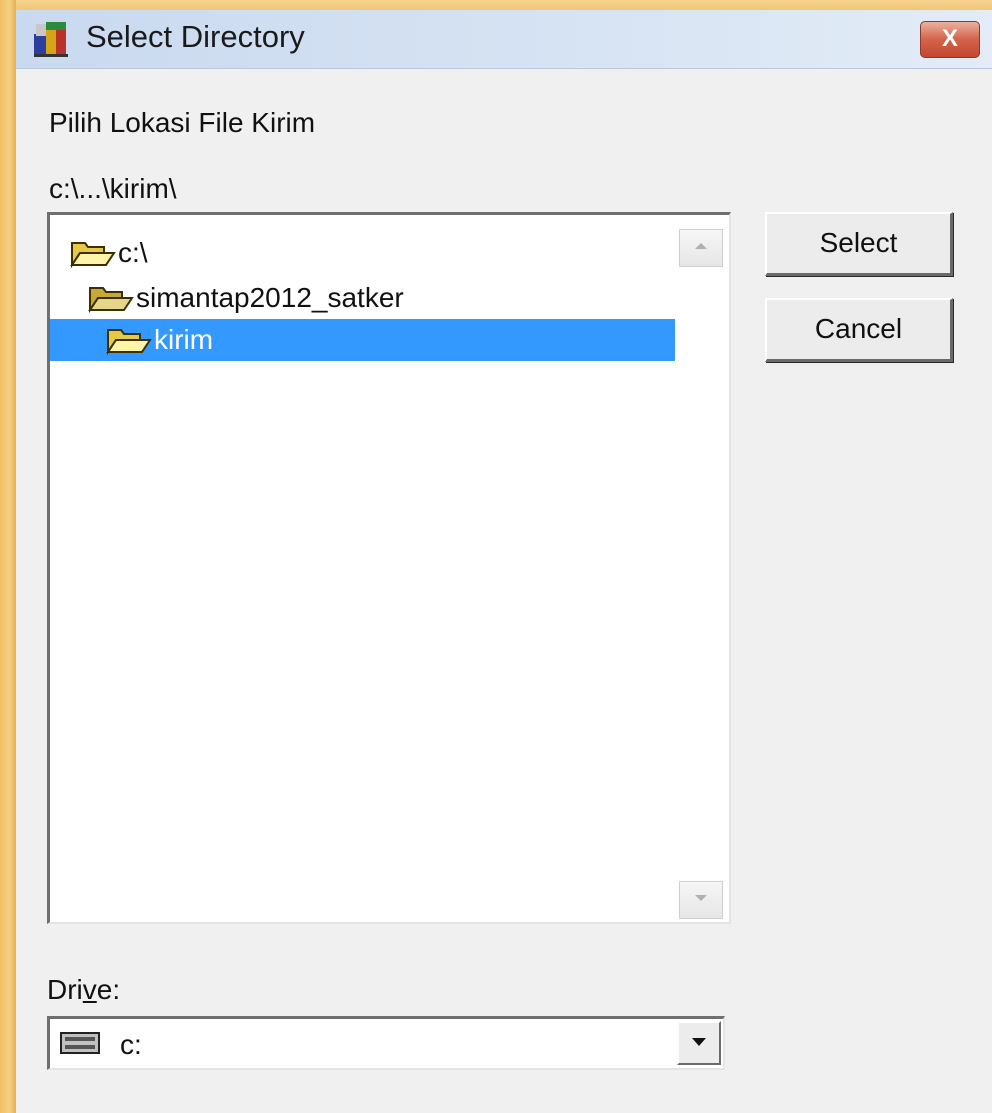 The image size is (992, 1113). Describe the element at coordinates (89, 989) in the screenshot. I see `drive-label-mnemonic: v` at that location.